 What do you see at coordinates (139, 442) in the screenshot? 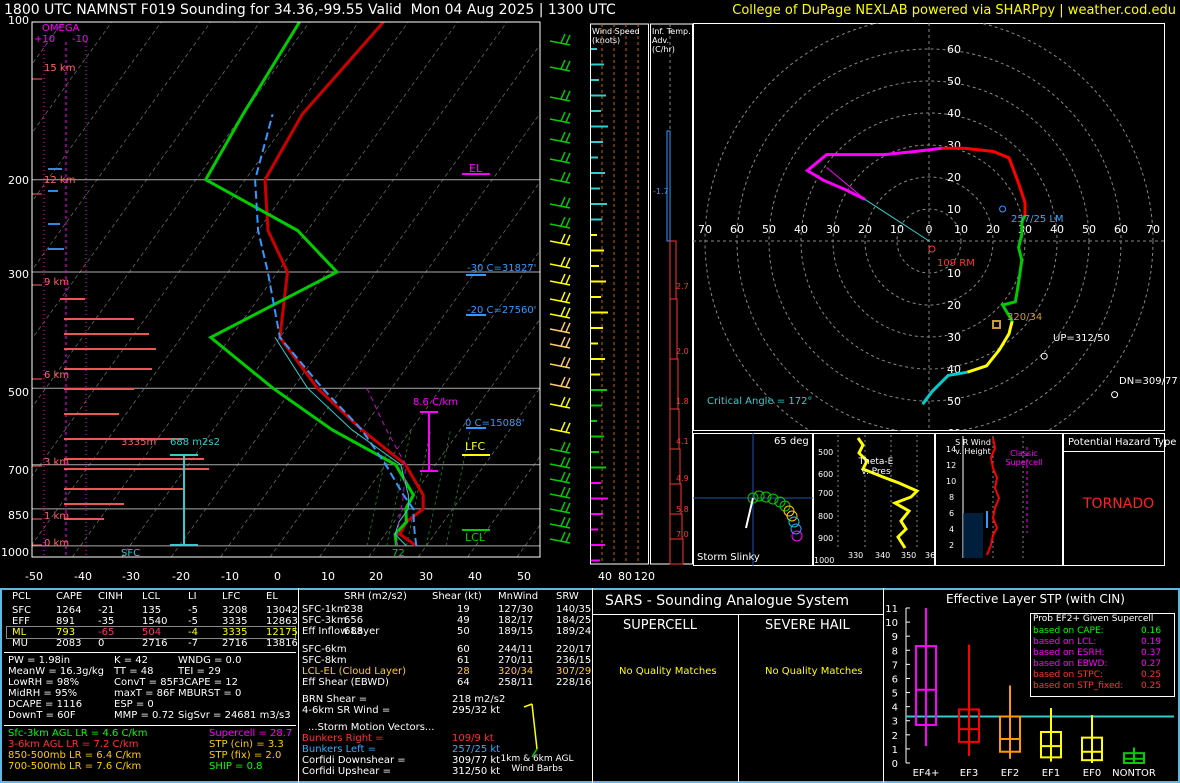
I see `cape-height-label: 3335m` at bounding box center [139, 442].